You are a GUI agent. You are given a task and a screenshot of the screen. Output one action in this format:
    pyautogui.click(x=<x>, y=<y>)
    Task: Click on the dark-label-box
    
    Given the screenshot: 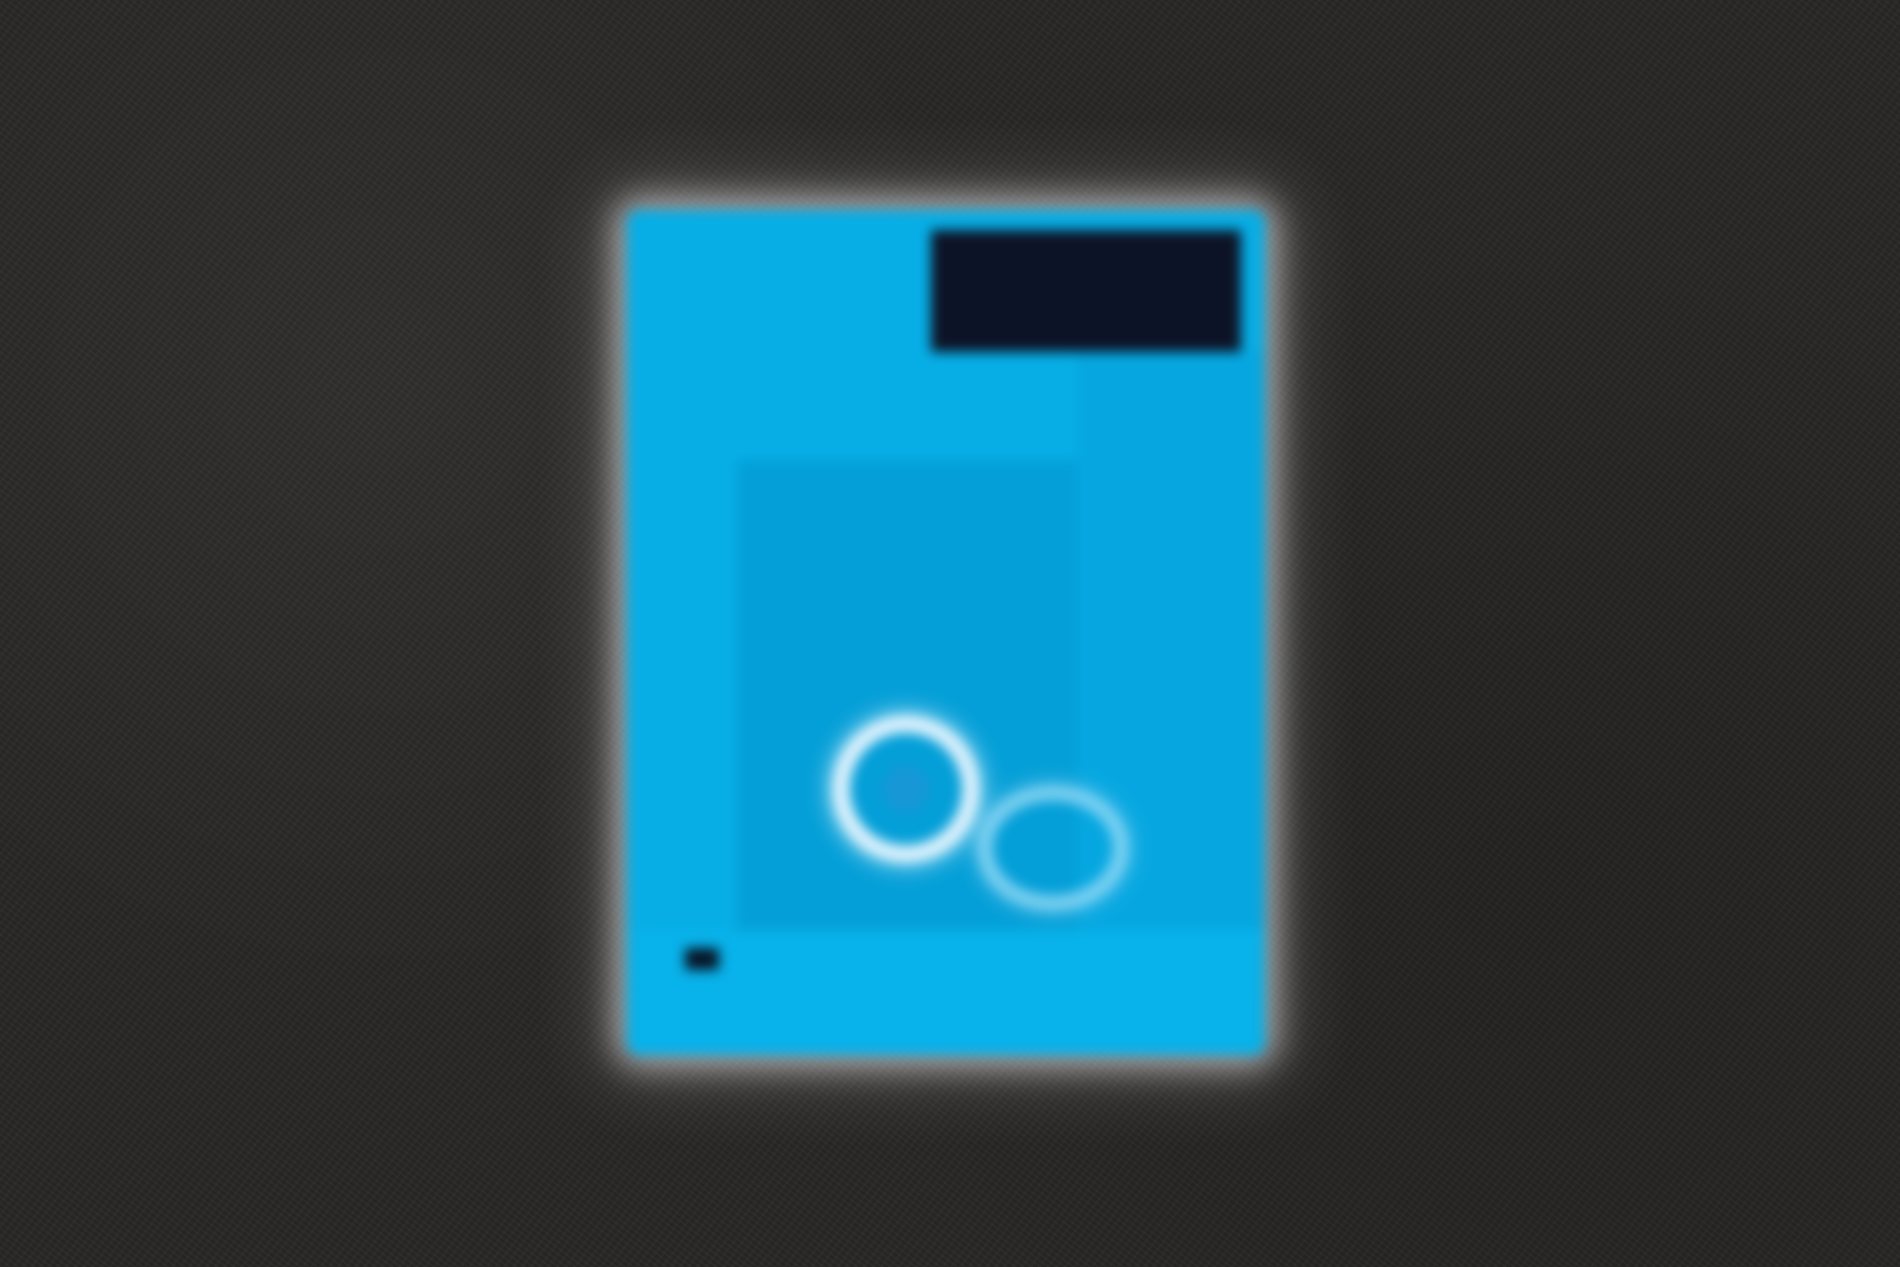 What is the action you would take?
    pyautogui.click(x=1086, y=291)
    